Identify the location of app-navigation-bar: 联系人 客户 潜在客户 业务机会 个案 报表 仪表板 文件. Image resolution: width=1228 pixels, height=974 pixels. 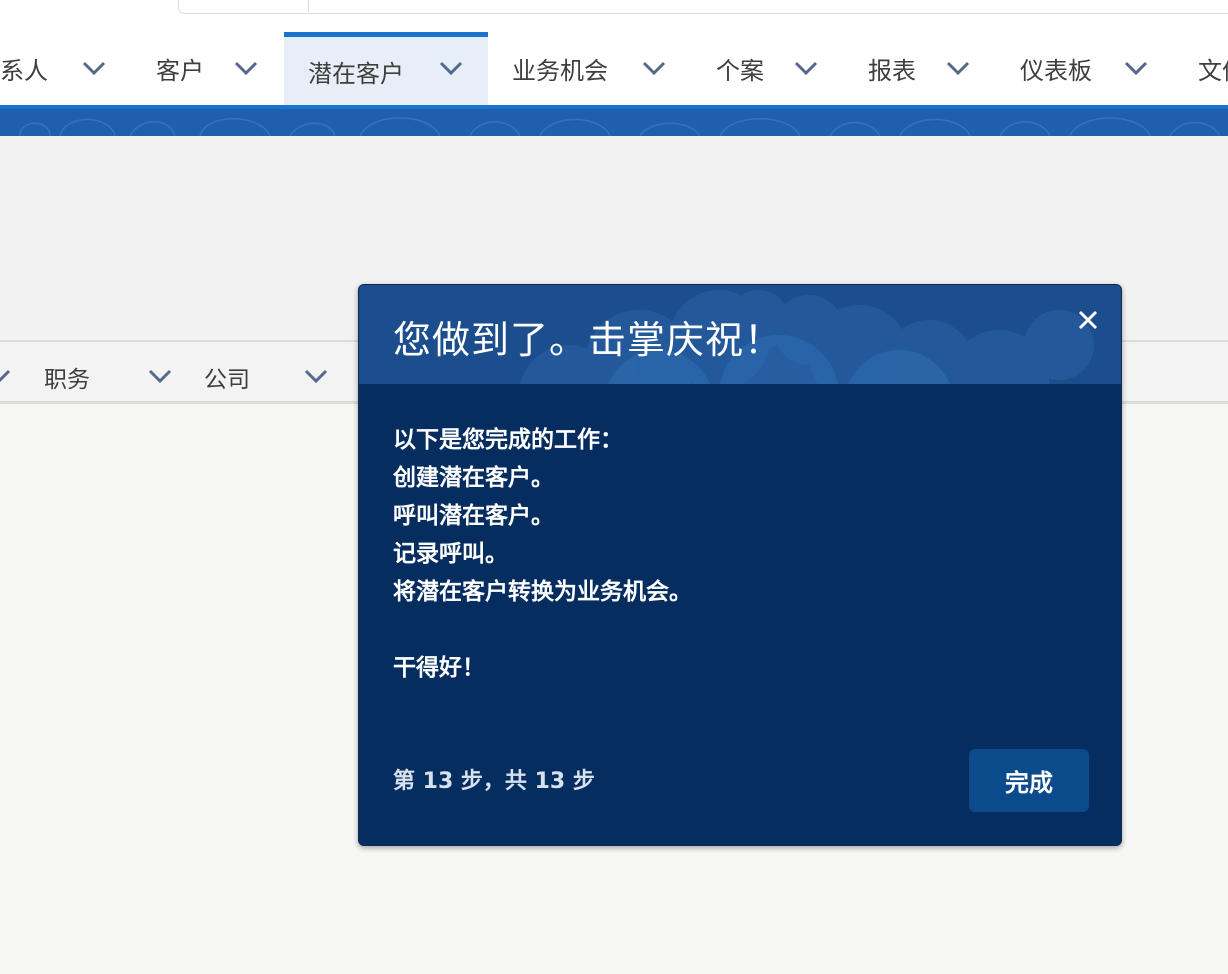
(614, 68).